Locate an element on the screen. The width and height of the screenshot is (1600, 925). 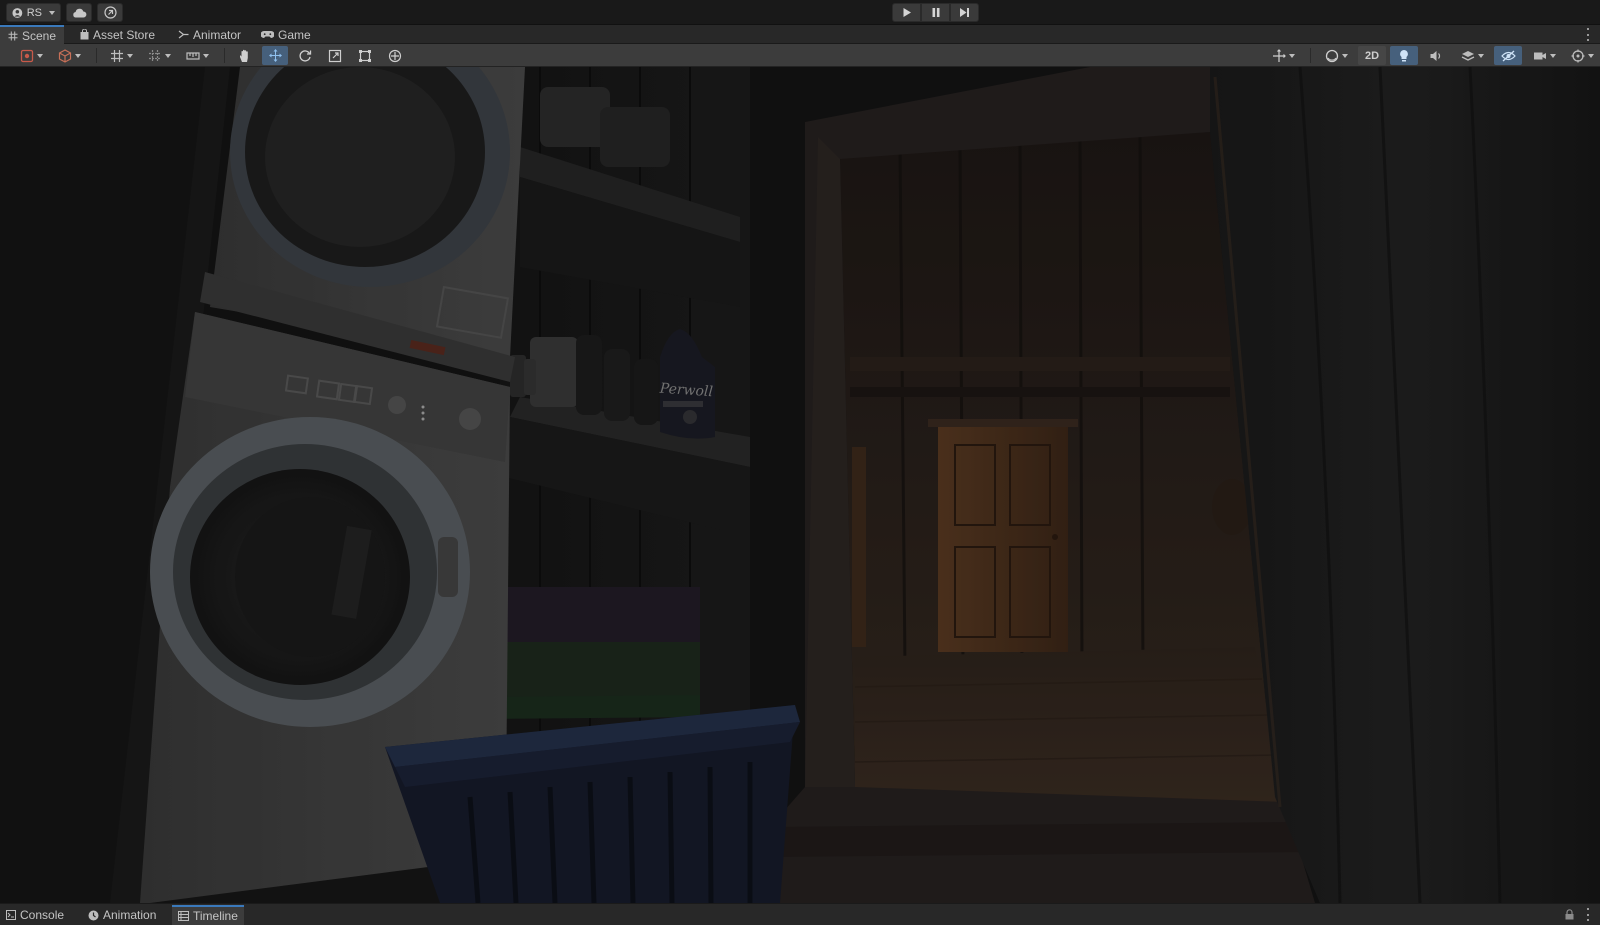
eye-slash-icon is located at coordinates (1508, 55).